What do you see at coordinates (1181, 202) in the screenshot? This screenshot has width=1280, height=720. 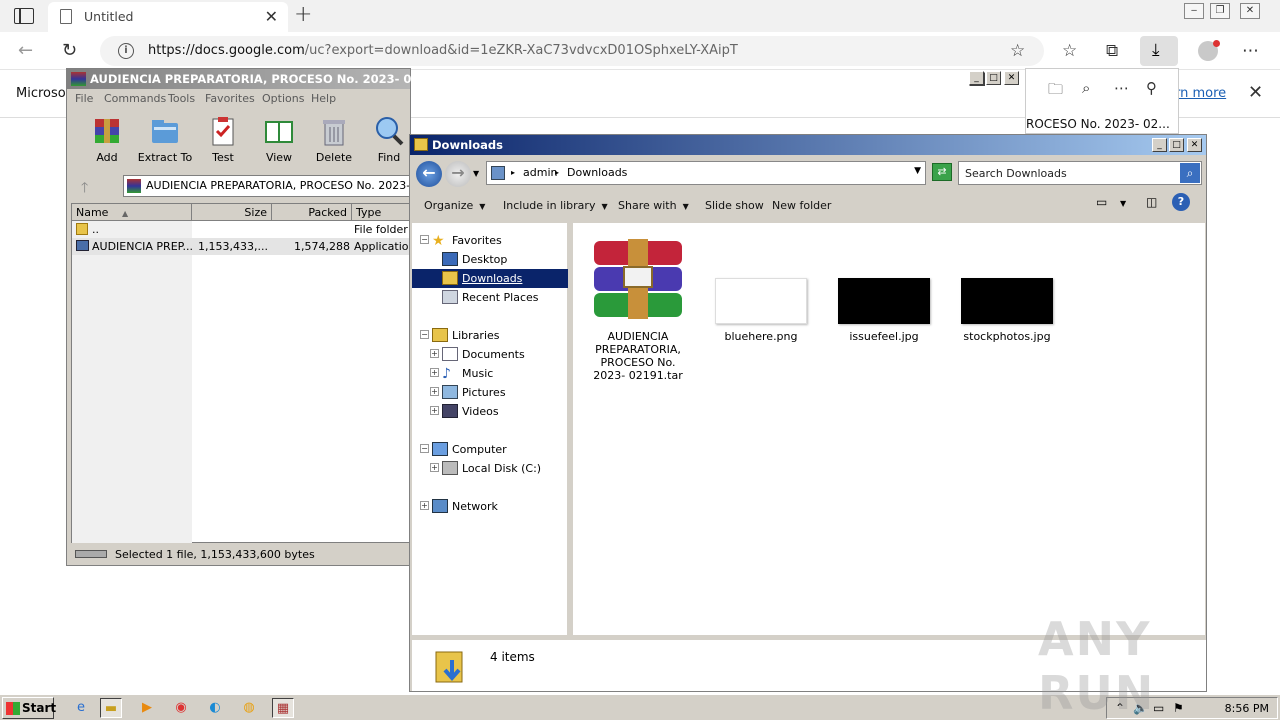 I see `help-icon: ?` at bounding box center [1181, 202].